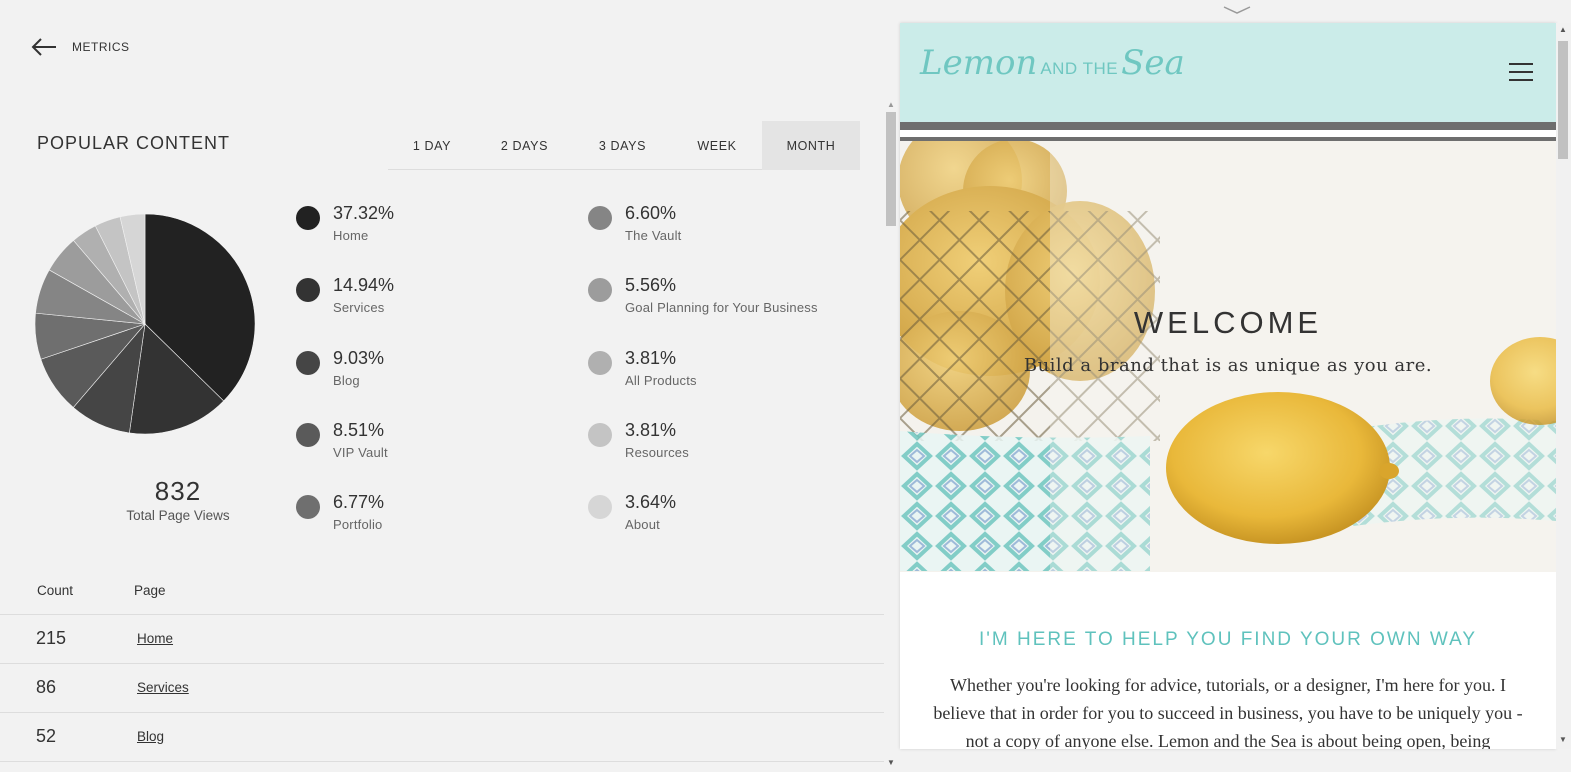 The height and width of the screenshot is (772, 1571). I want to click on legend-item: 14.94% Services, so click(345, 295).